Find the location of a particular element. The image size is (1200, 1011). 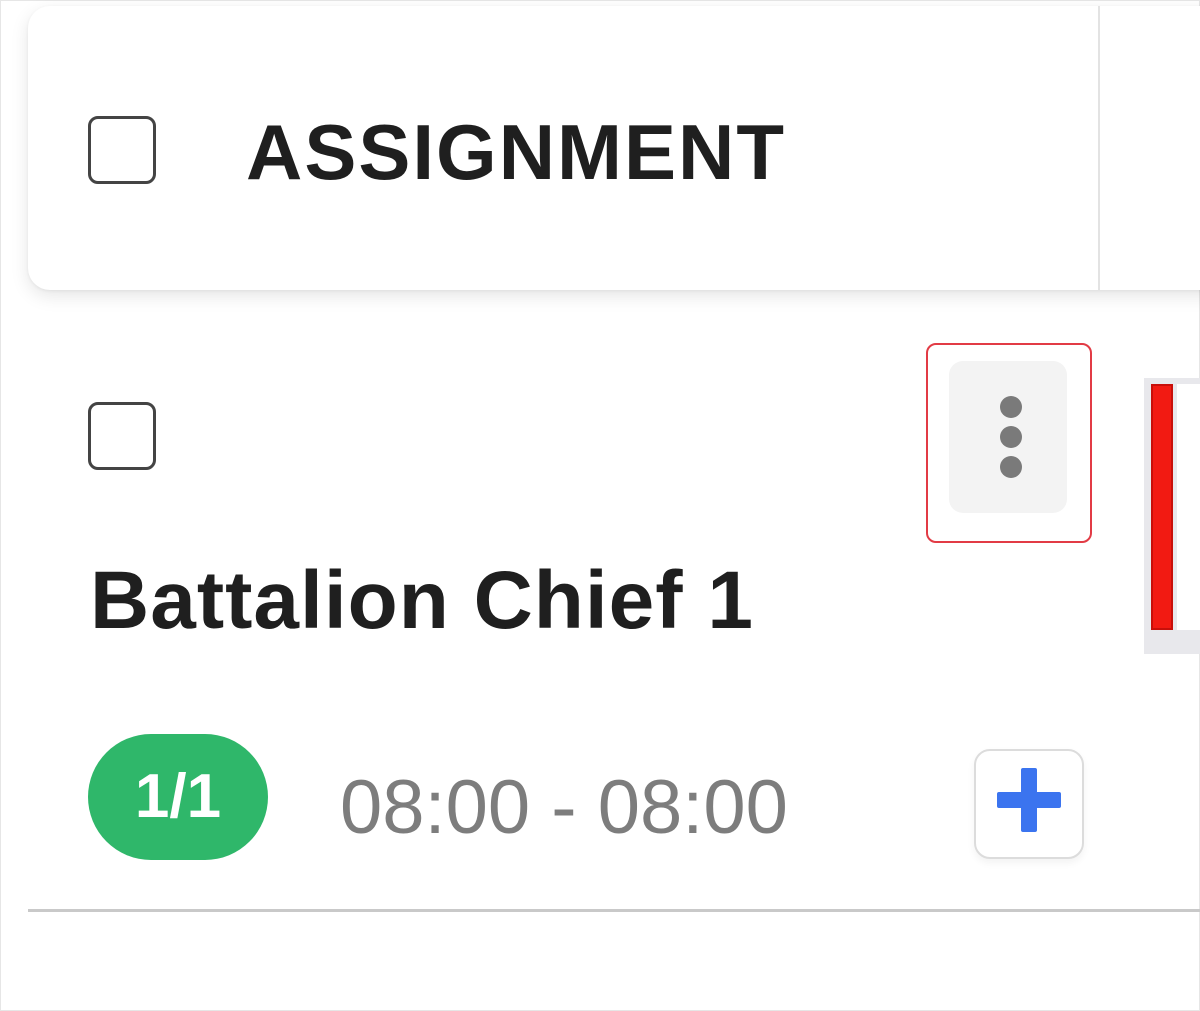

shift-time-range: 08:00 - 08:00 is located at coordinates (564, 807).